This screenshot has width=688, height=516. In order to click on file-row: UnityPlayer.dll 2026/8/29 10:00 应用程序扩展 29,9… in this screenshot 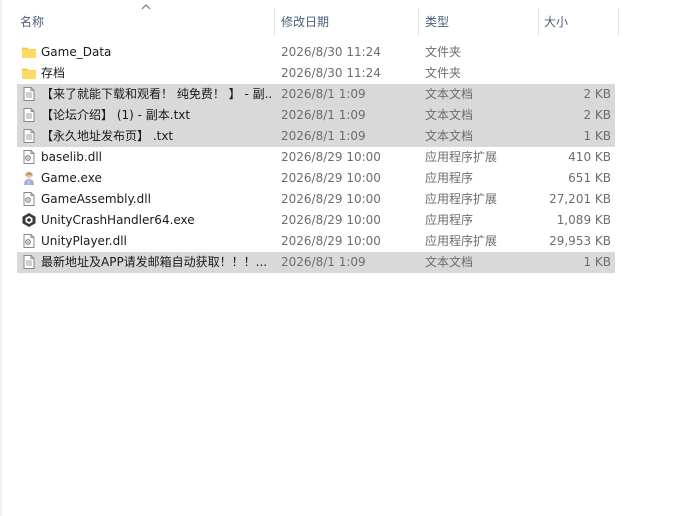, I will do `click(316, 241)`.